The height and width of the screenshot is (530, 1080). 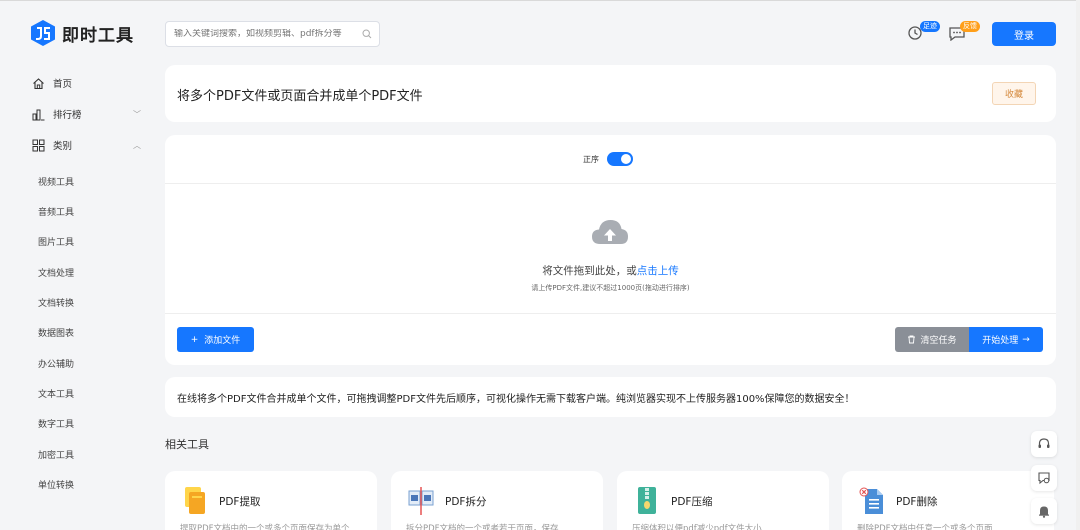 I want to click on notification-button, so click(x=1044, y=511).